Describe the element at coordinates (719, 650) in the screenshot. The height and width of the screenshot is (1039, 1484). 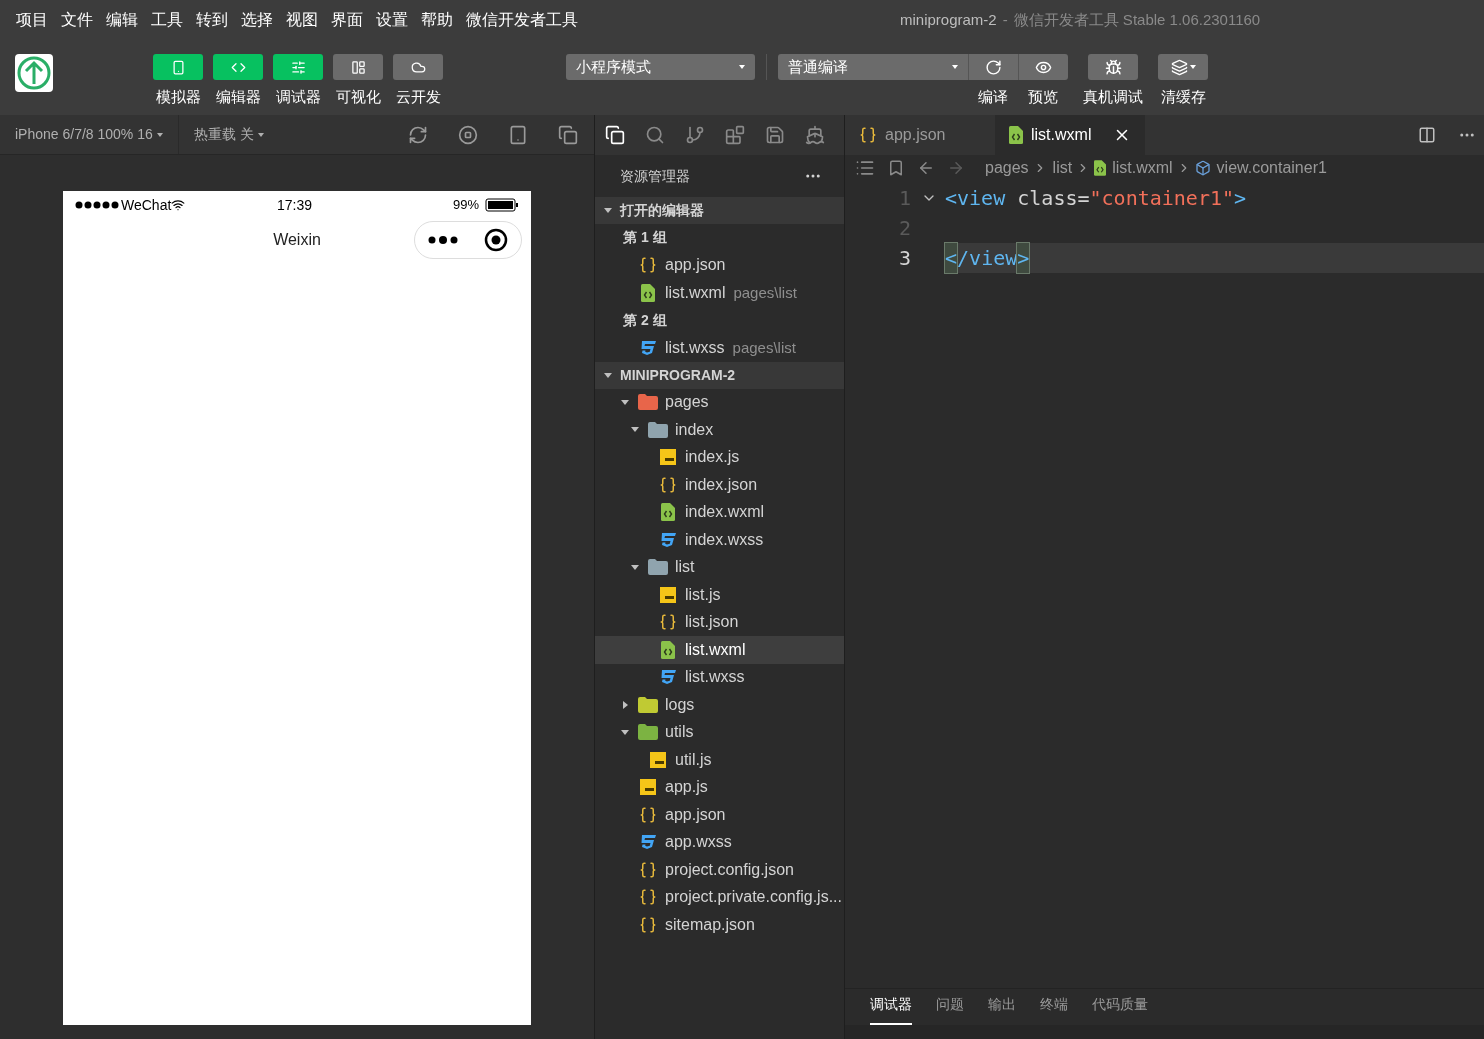
I see `tree-item: list.wxml` at that location.